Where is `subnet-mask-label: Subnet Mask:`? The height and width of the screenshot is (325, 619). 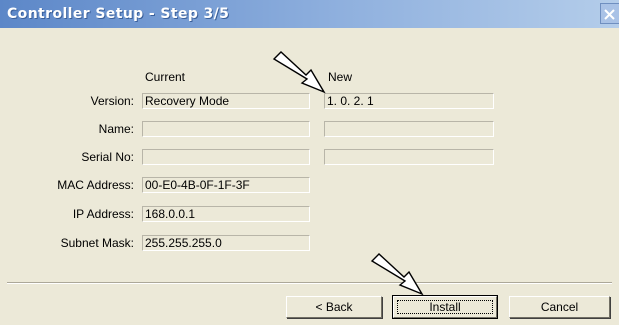 subnet-mask-label: Subnet Mask: is located at coordinates (97, 243).